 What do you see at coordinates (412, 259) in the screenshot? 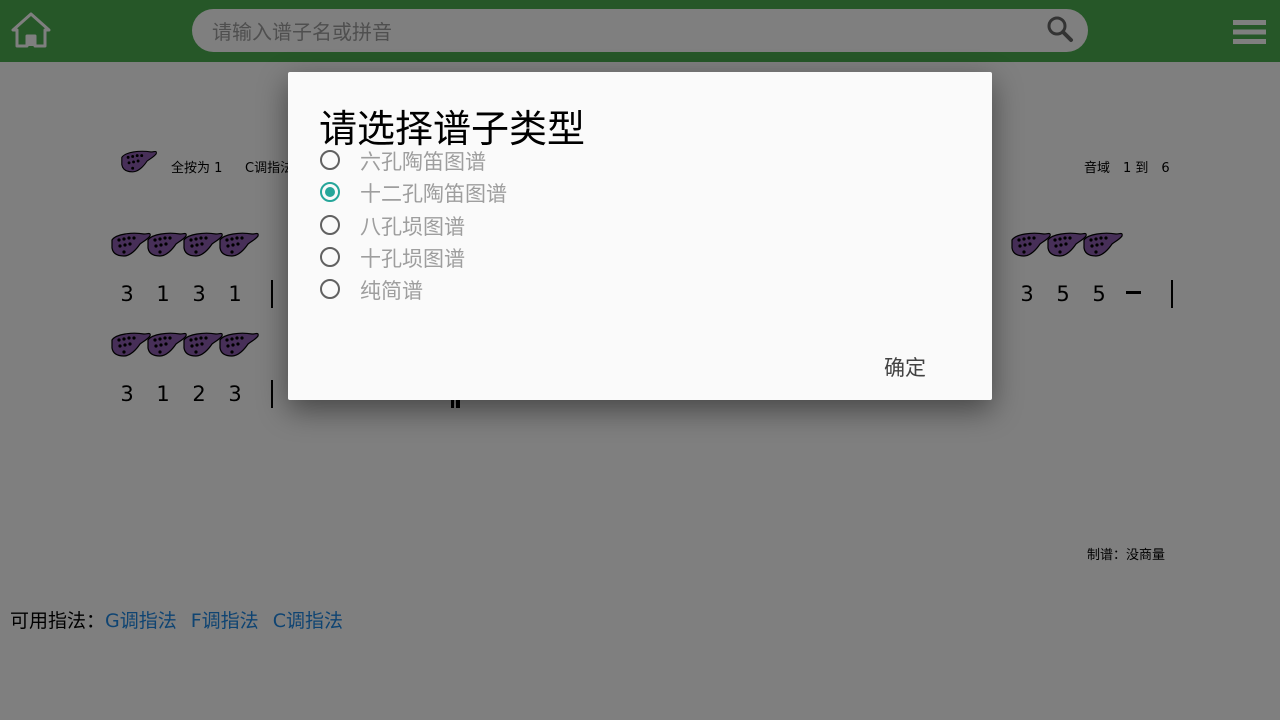
I see `option-label: 十孔埙图谱` at bounding box center [412, 259].